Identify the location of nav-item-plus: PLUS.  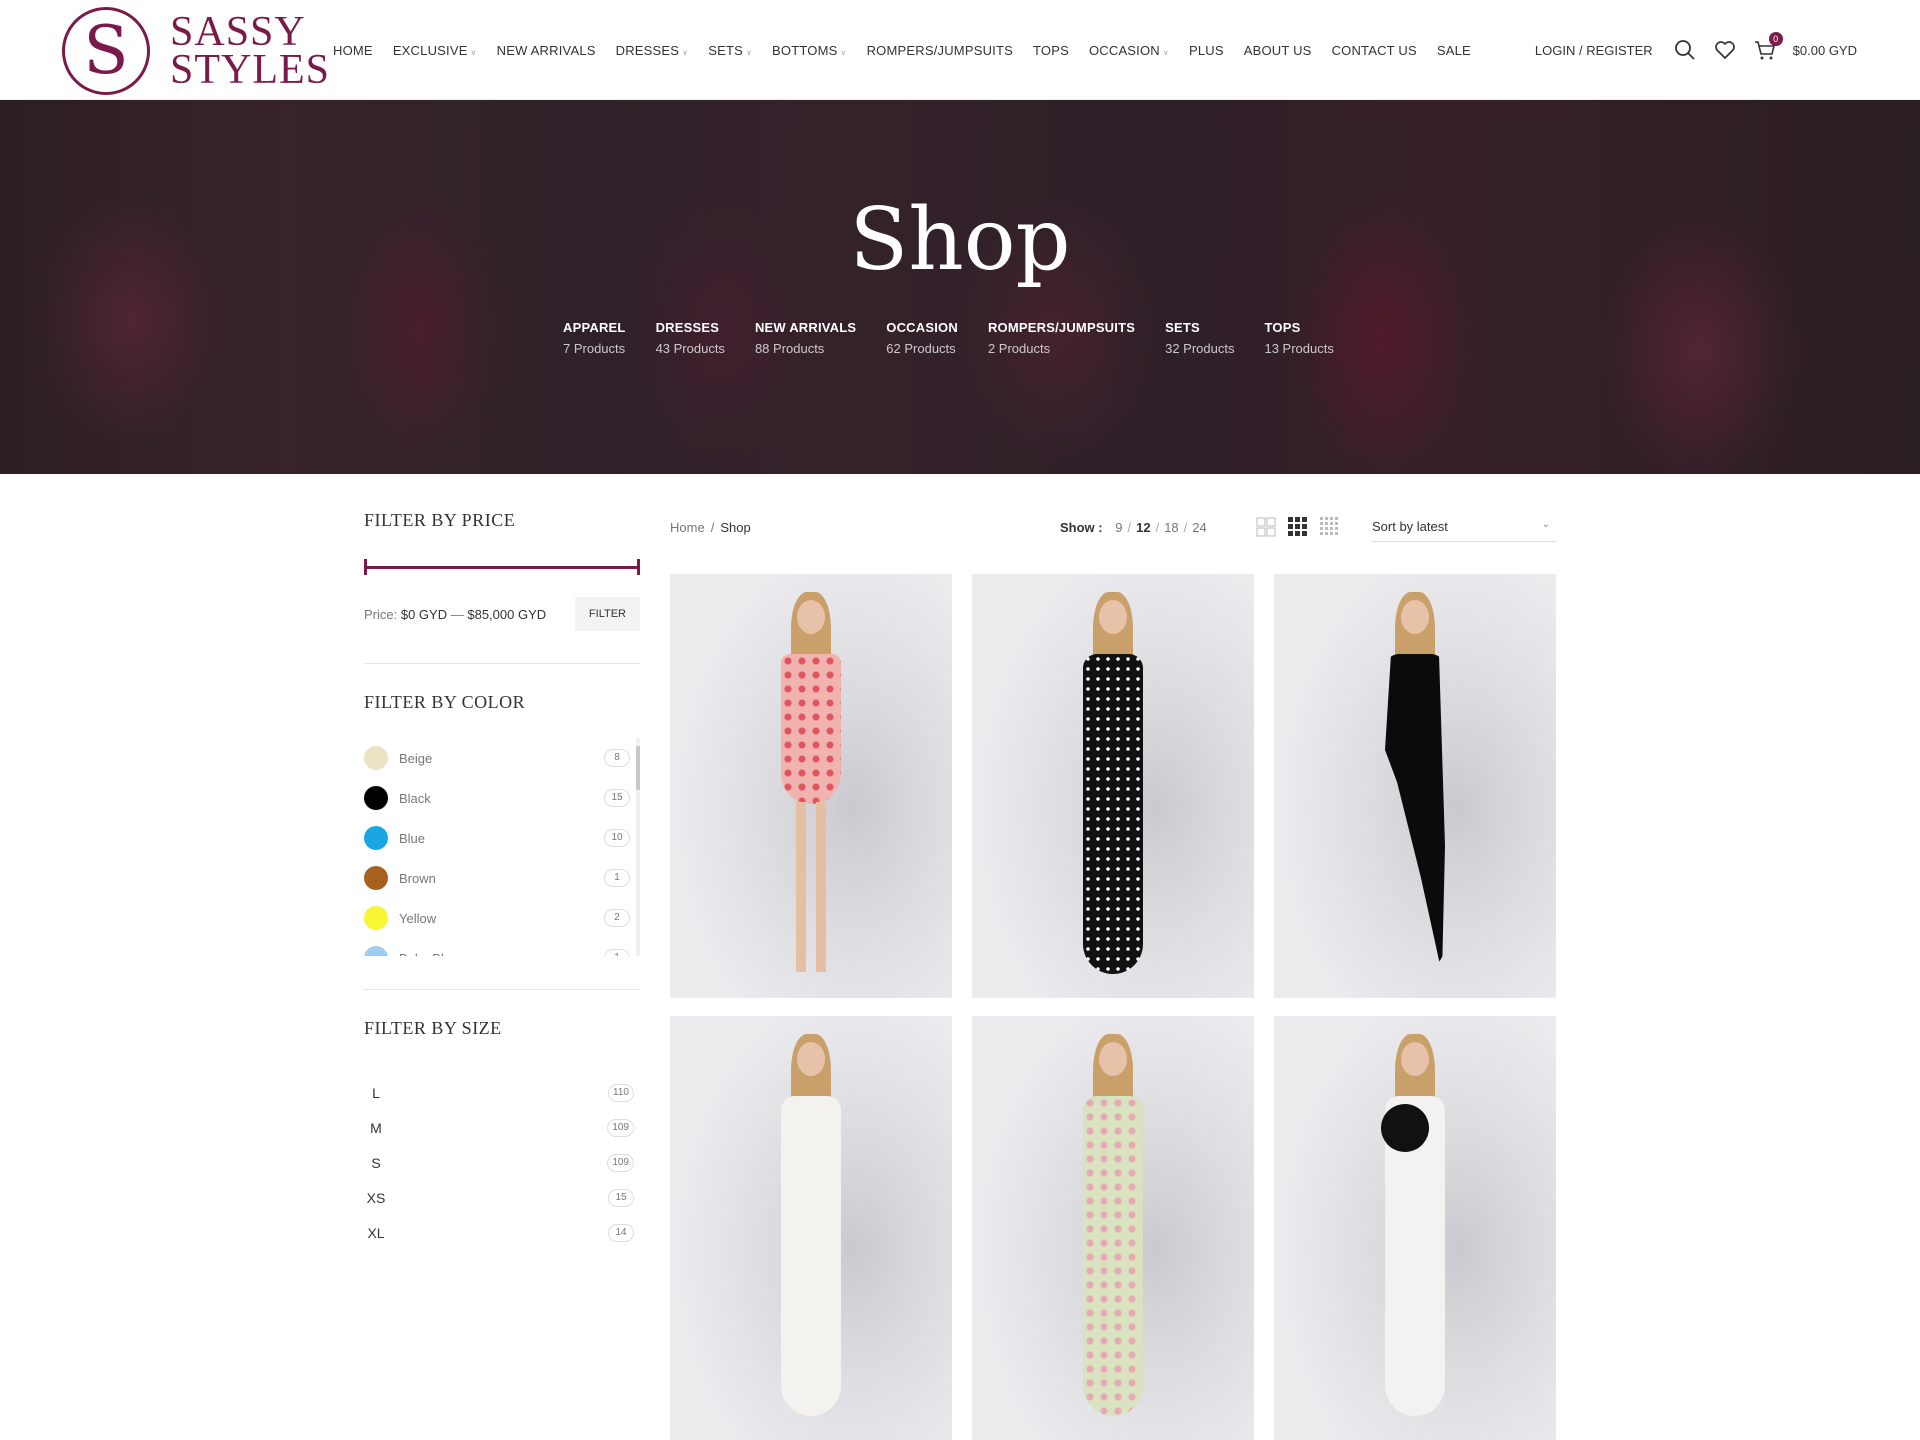
(1206, 50).